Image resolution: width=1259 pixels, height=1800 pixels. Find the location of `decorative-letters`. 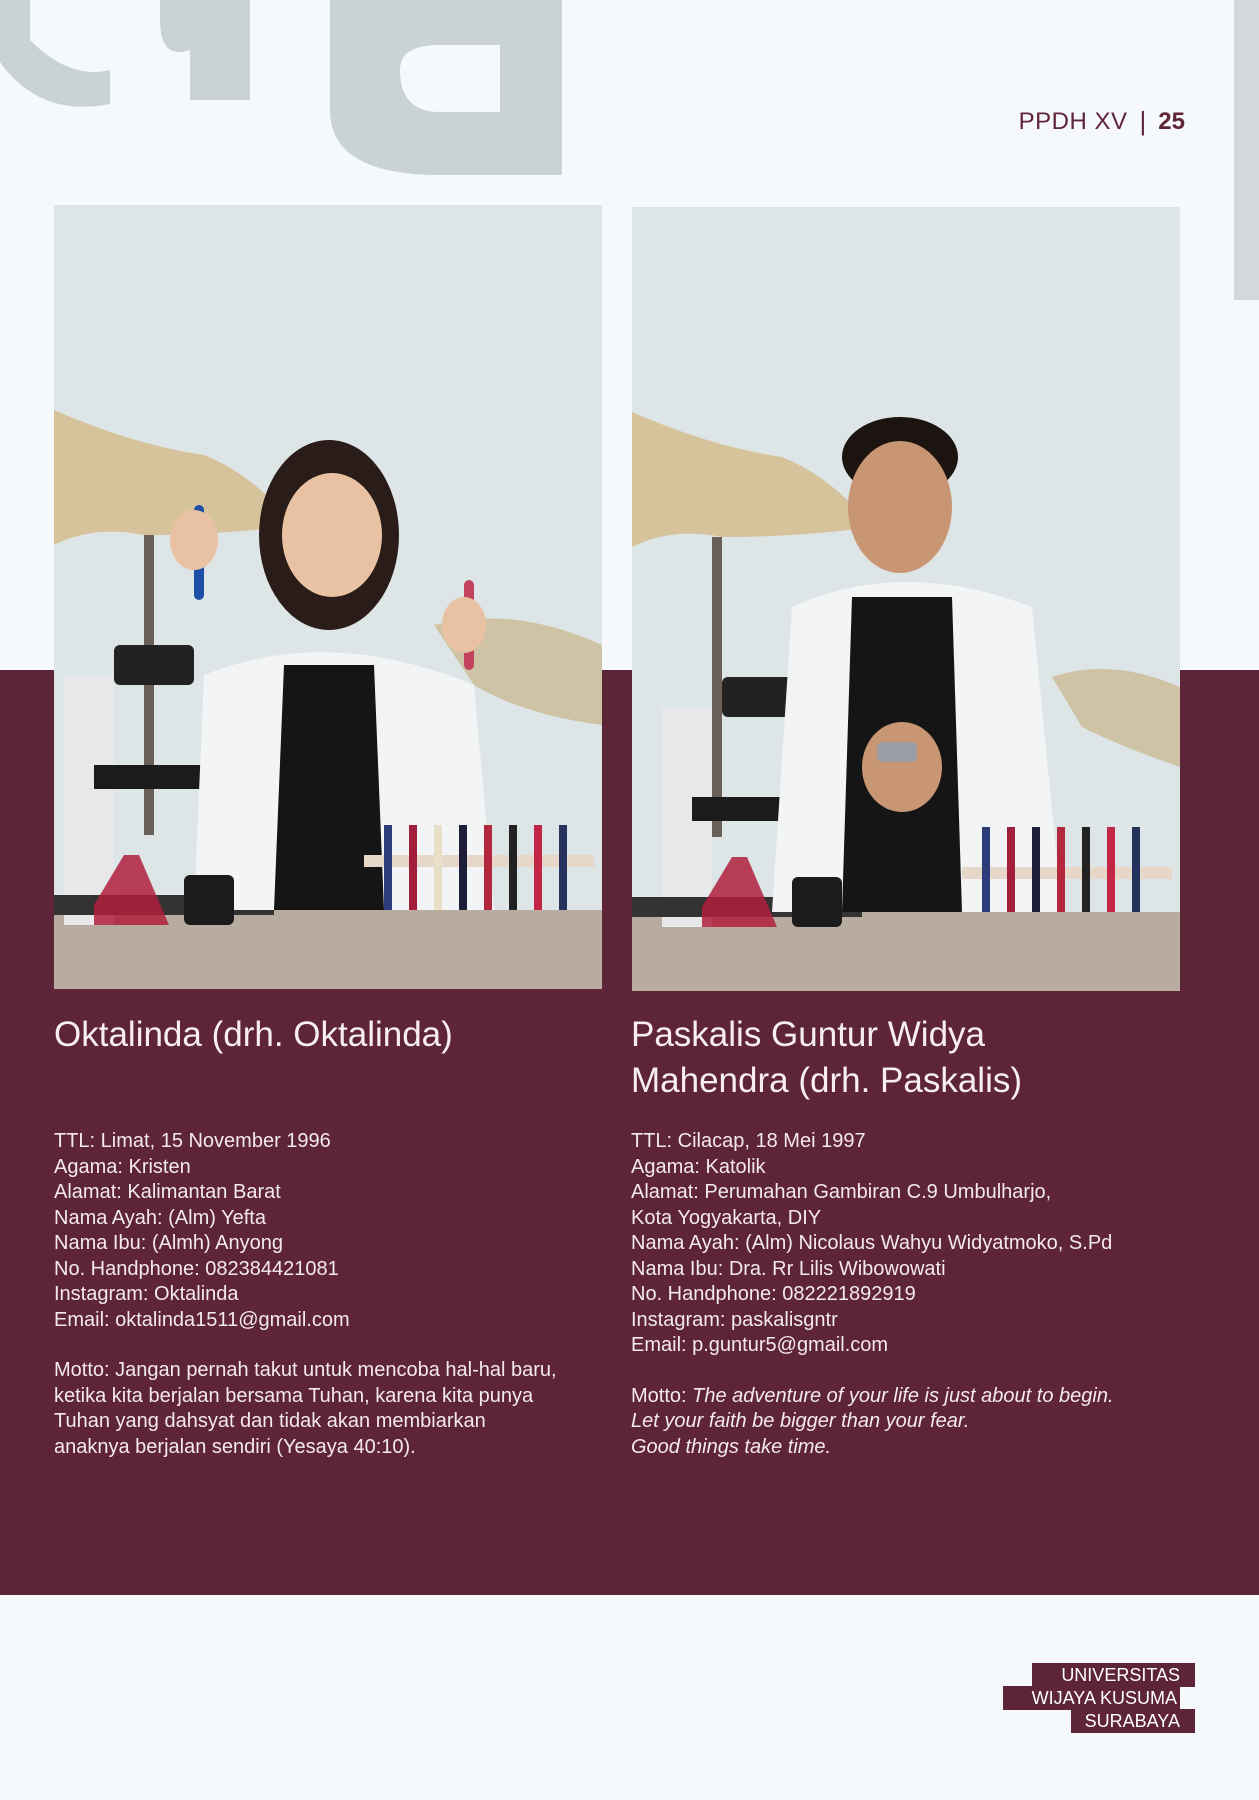

decorative-letters is located at coordinates (281, 87).